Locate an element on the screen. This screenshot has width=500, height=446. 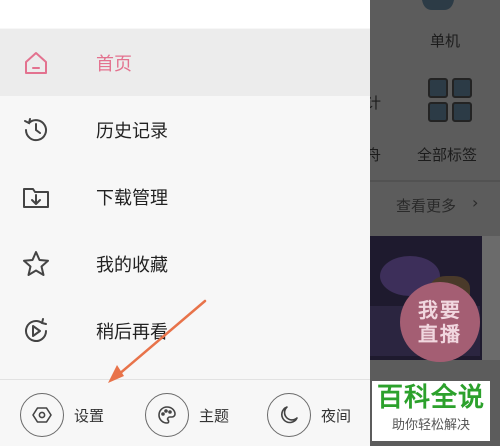
download-folder-icon is located at coordinates (36, 197).